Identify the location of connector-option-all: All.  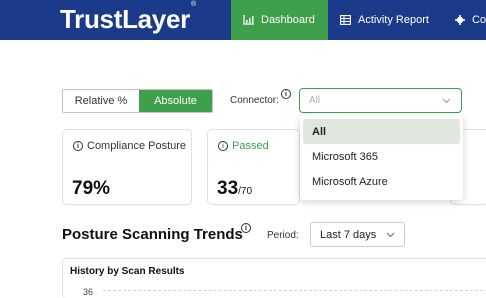
(381, 131).